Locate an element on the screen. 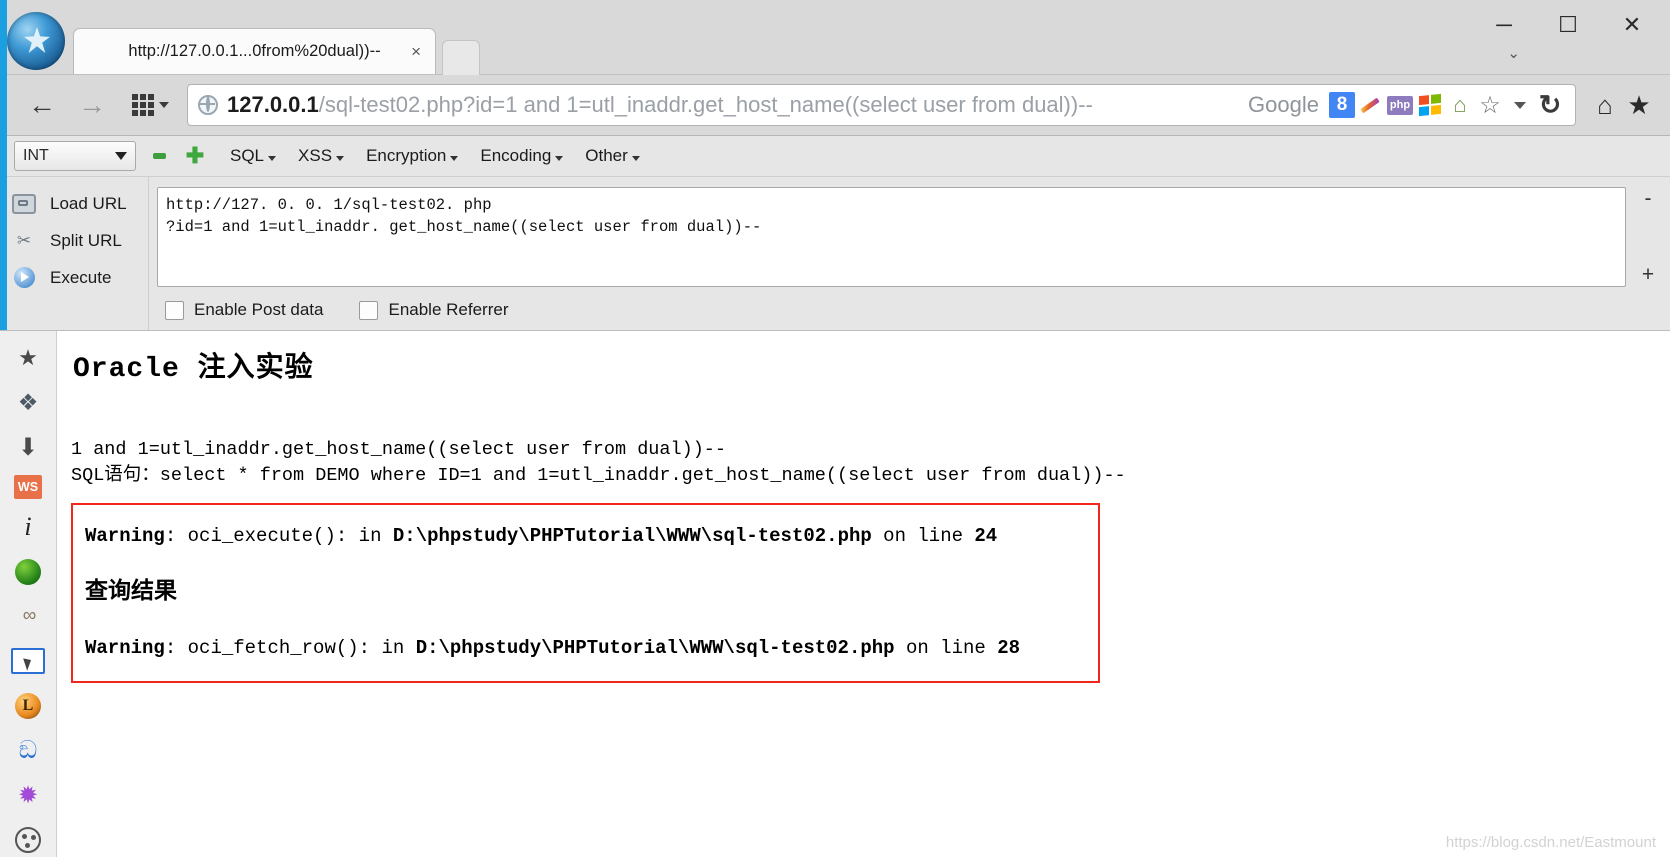  window-close-button: ✕ is located at coordinates (1632, 25).